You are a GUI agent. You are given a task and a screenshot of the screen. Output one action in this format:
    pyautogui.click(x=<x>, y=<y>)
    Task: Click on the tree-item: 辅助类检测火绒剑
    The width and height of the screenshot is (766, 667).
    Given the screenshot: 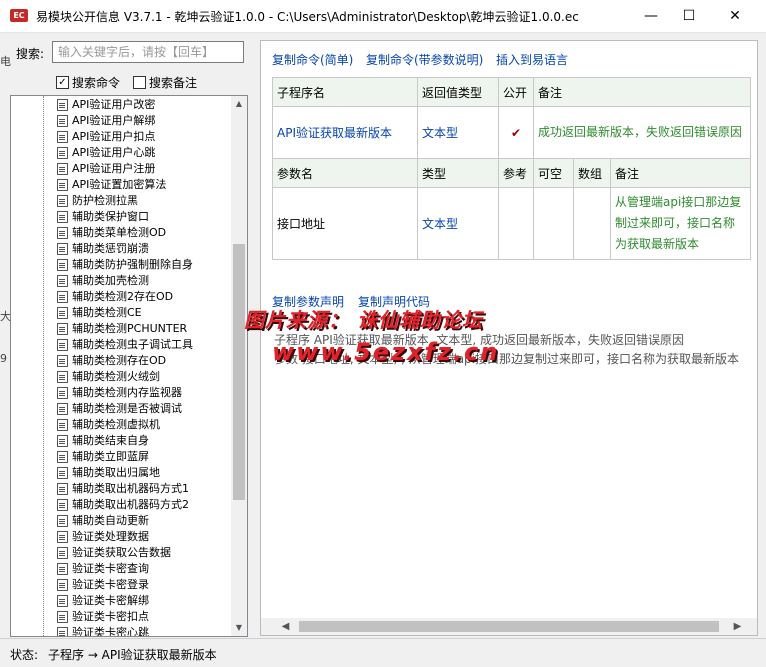 What is the action you would take?
    pyautogui.click(x=108, y=377)
    